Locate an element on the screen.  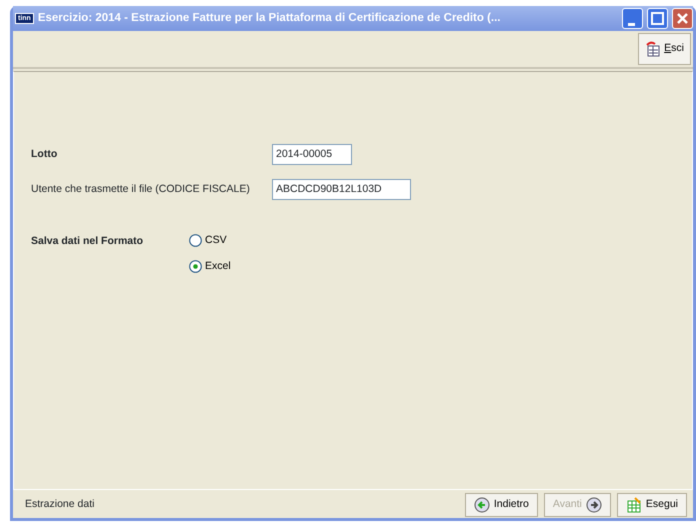
exit-button: Esci is located at coordinates (664, 49).